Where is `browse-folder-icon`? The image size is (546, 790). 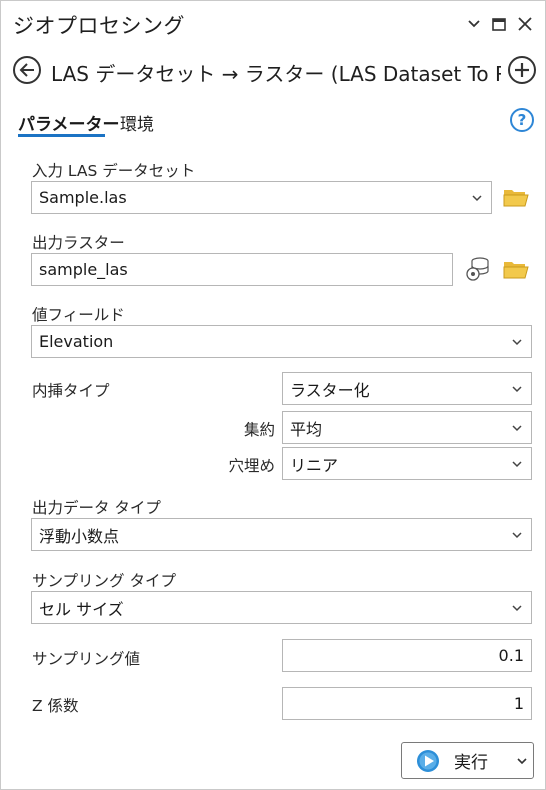
browse-folder-icon is located at coordinates (516, 197).